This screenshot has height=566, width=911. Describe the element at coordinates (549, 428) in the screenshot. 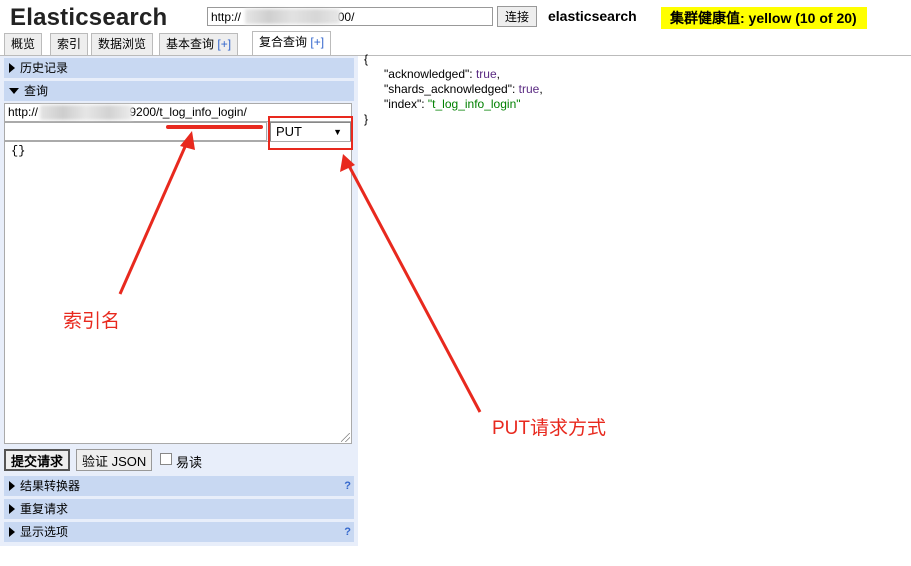

I see `annotation-put-method: PUT请求方式` at that location.